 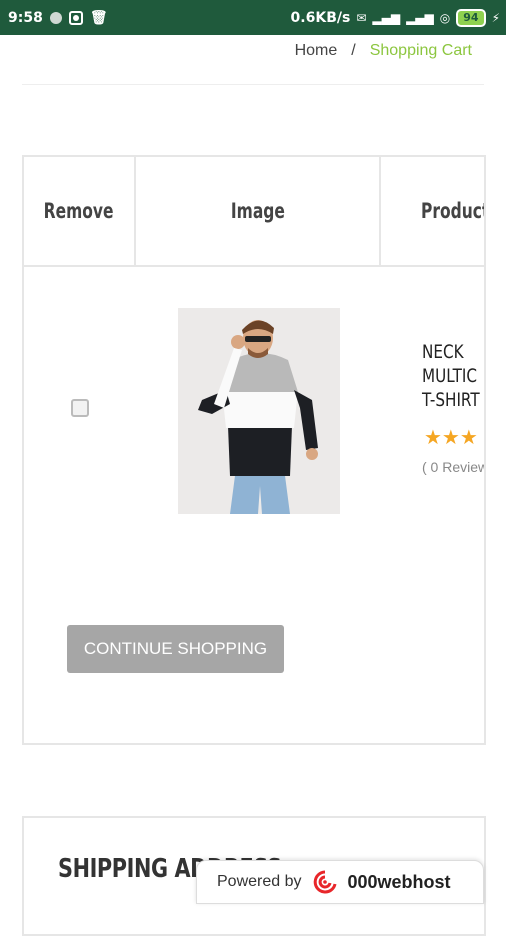 What do you see at coordinates (420, 50) in the screenshot?
I see `breadcrumb-current: Shopping Cart` at bounding box center [420, 50].